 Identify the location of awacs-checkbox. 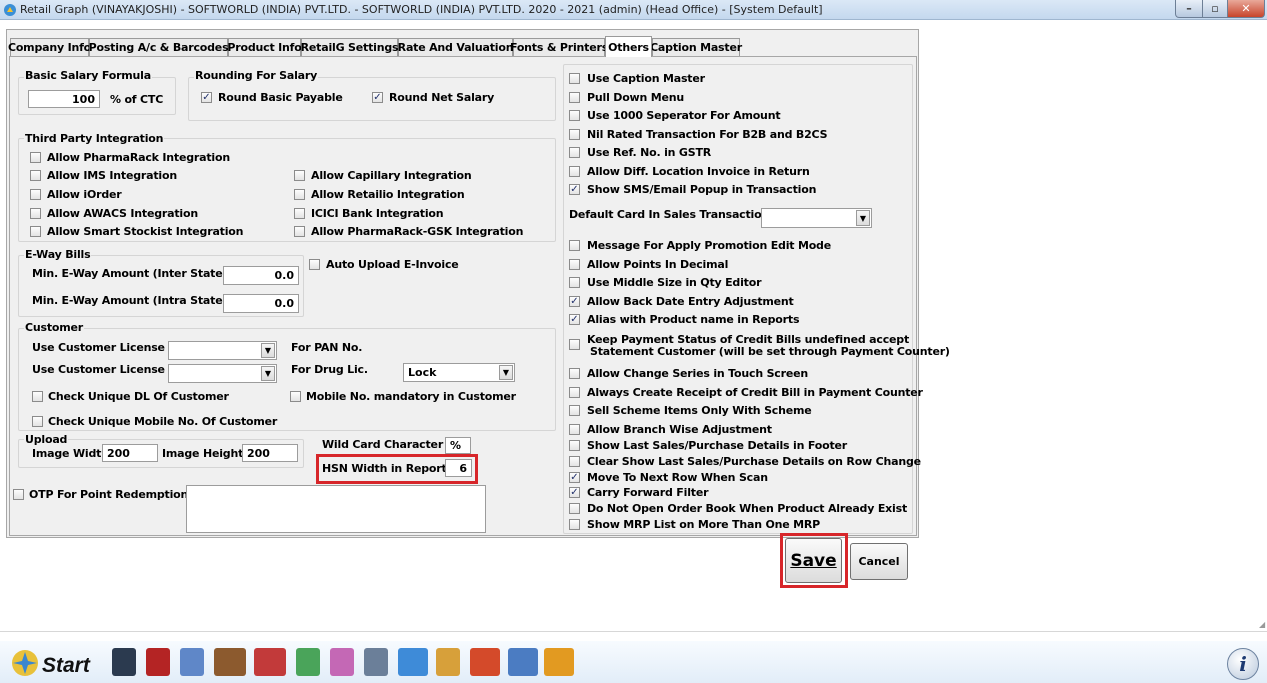
(35, 213).